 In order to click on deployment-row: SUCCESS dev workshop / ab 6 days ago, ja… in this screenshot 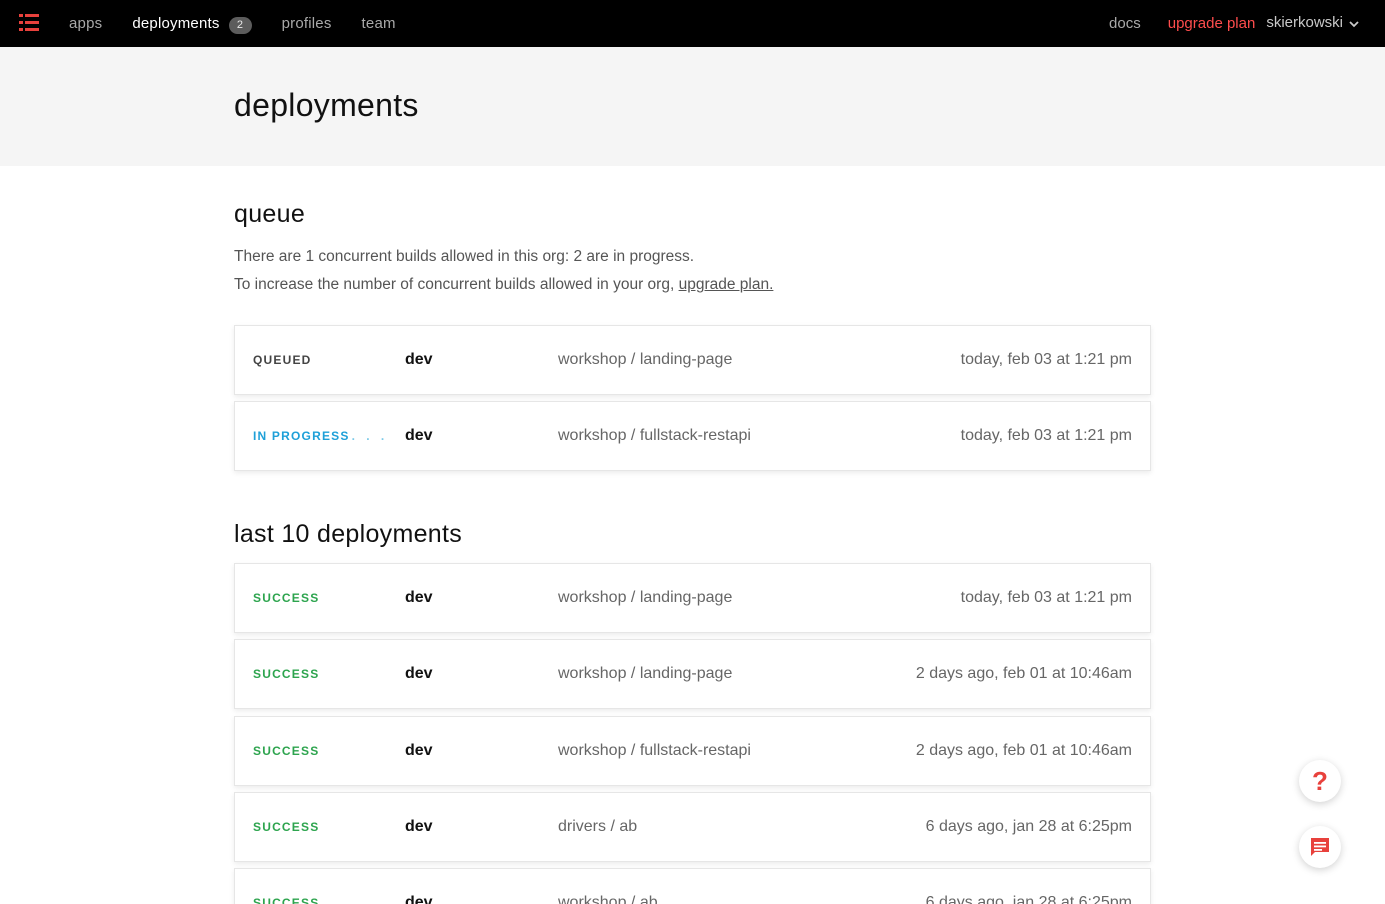, I will do `click(692, 886)`.